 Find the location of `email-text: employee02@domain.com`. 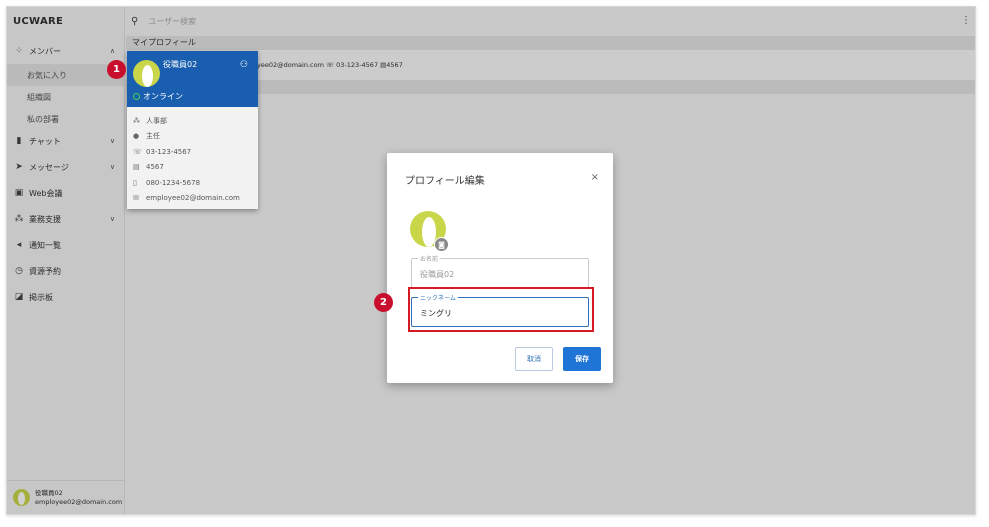

email-text: employee02@domain.com is located at coordinates (193, 198).